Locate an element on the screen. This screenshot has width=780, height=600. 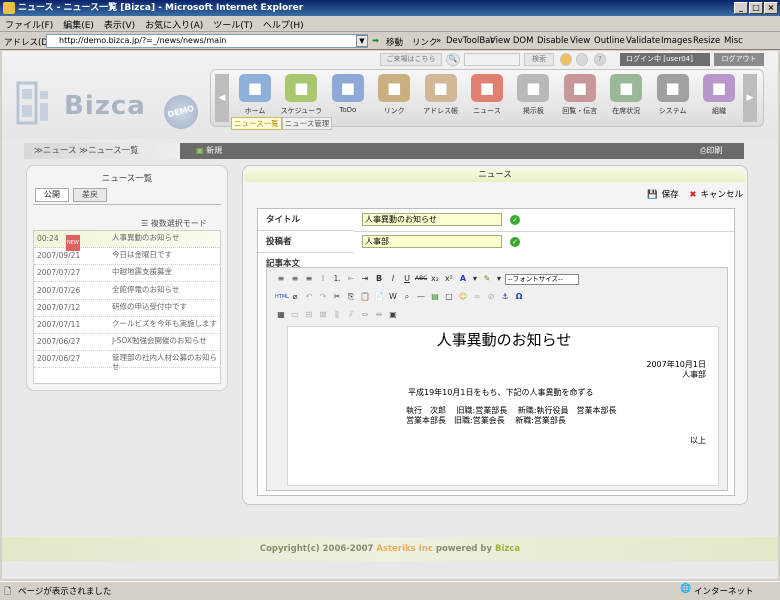
help-icon: ? is located at coordinates (600, 59).